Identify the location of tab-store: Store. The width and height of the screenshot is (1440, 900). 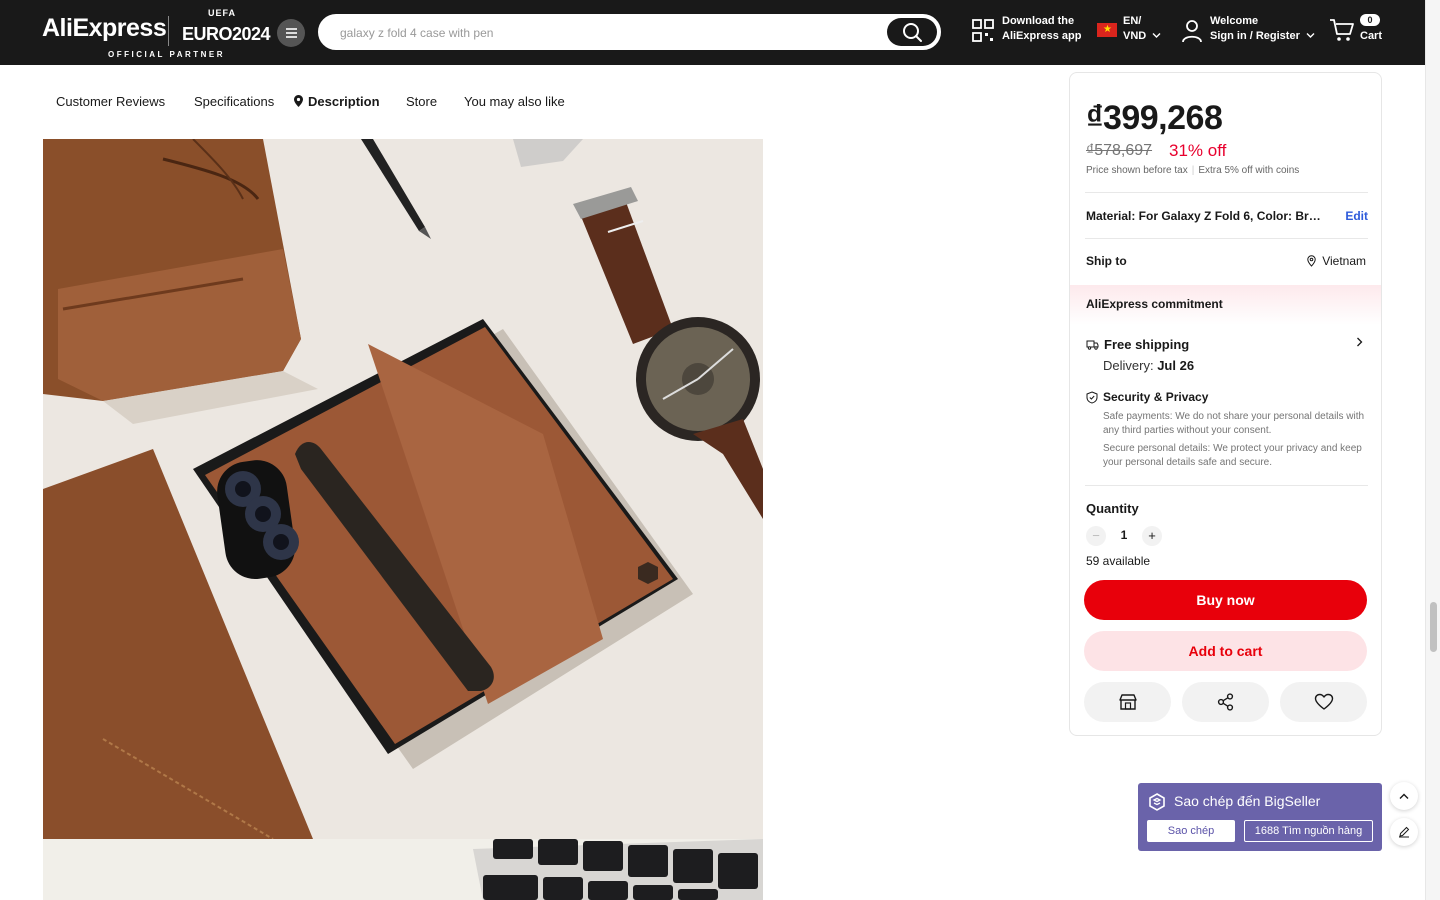
(421, 101).